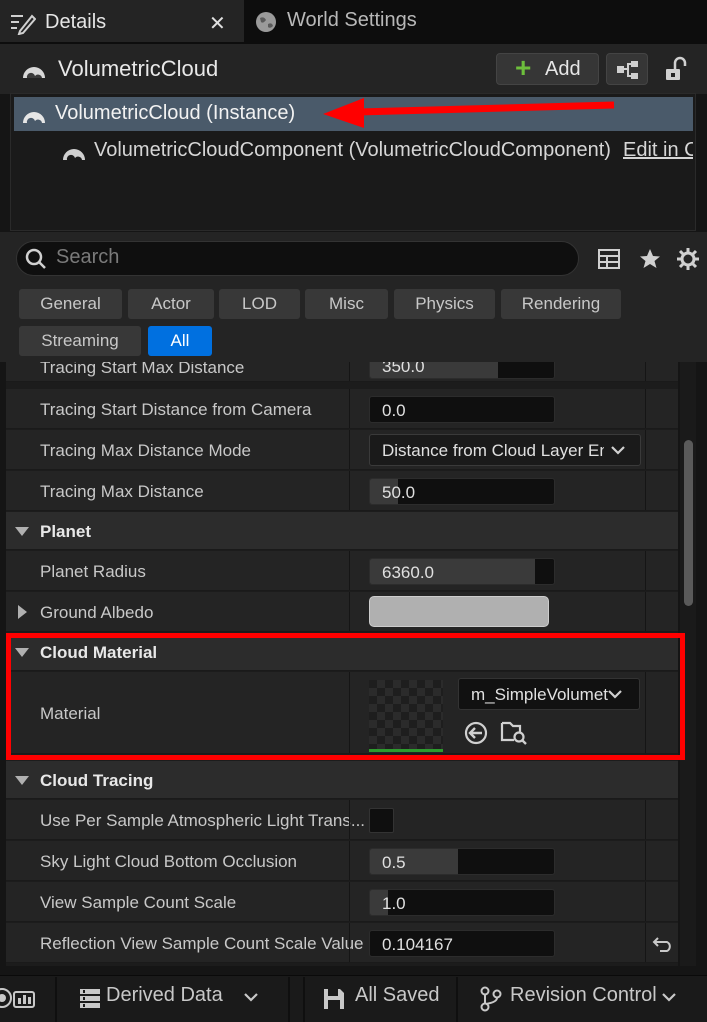 The height and width of the screenshot is (1022, 707). I want to click on gear-icon, so click(688, 259).